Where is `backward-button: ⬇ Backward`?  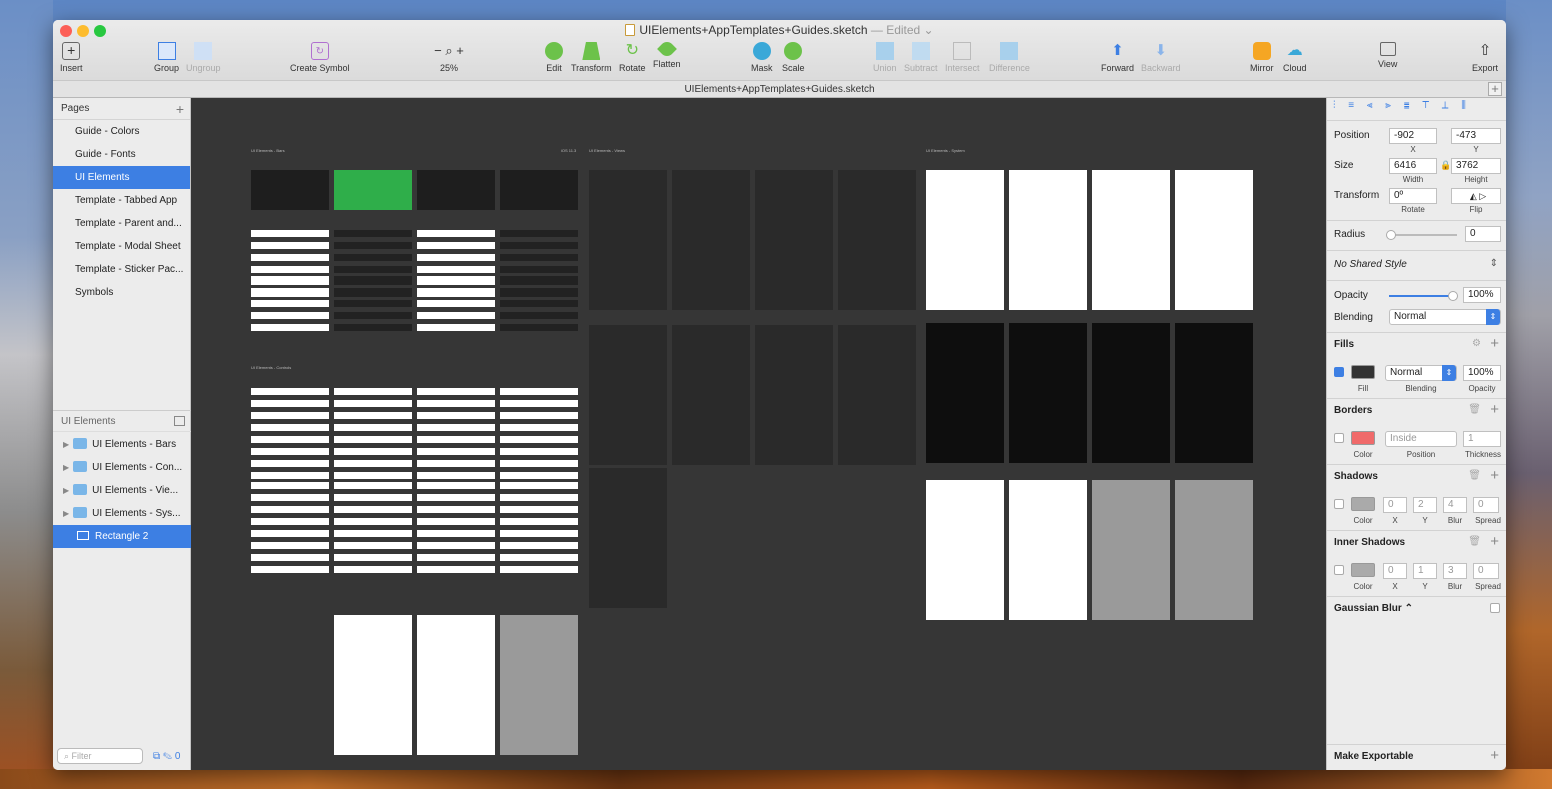
backward-button: ⬇ Backward is located at coordinates (1161, 57).